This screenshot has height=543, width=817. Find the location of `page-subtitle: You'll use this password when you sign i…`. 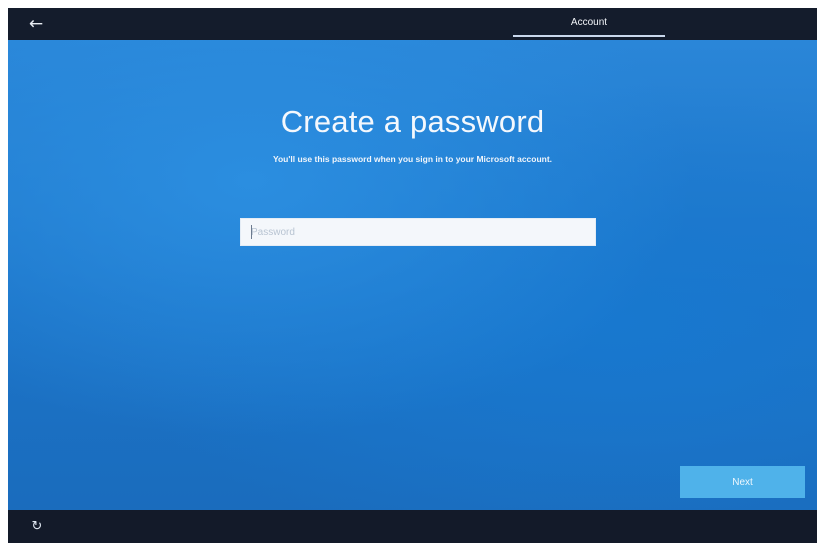

page-subtitle: You'll use this password when you sign i… is located at coordinates (412, 159).